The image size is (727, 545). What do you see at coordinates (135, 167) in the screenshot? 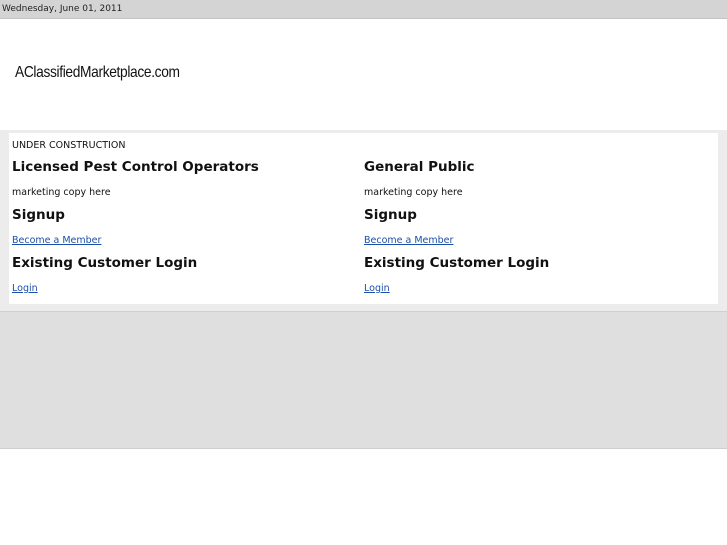
I see `section-title: Licensed Pest Control Operators` at bounding box center [135, 167].